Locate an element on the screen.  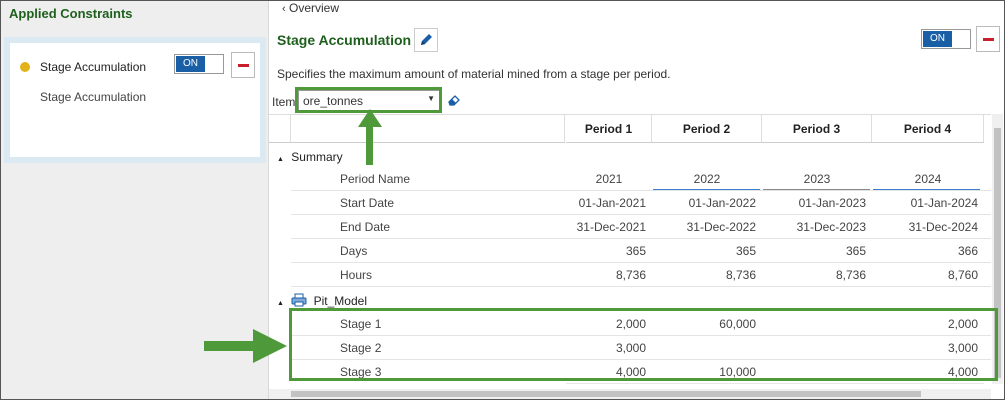
status-dot-icon is located at coordinates (25, 67).